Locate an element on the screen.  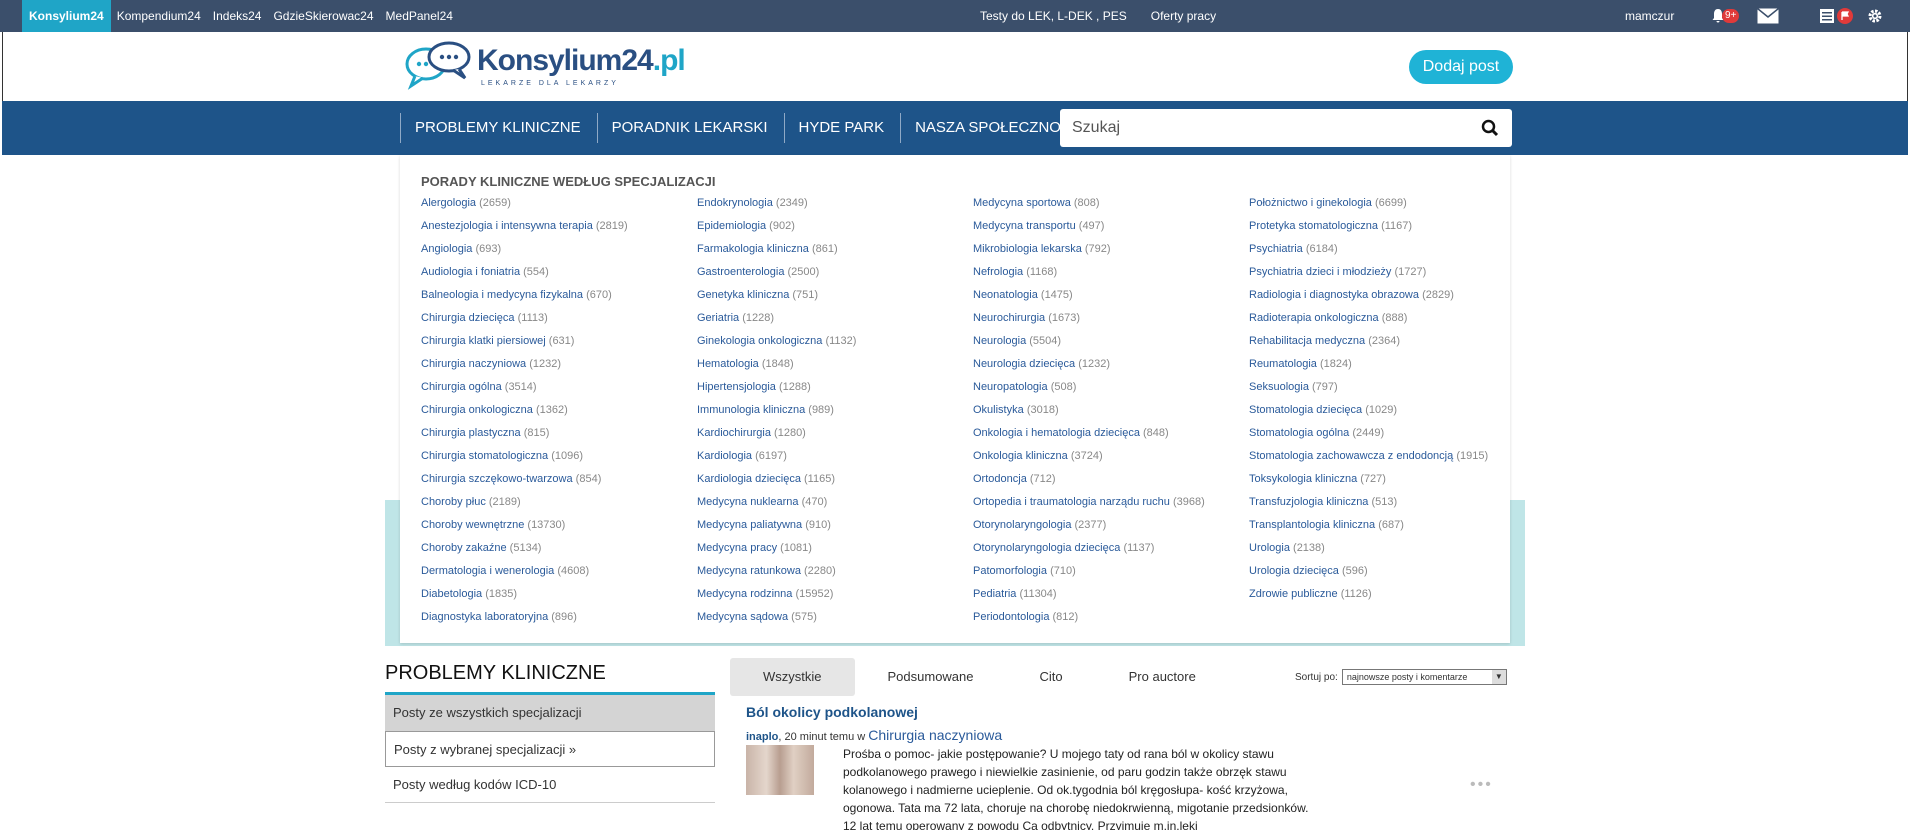
specialization-link: Immunologia kliniczna (989) is located at coordinates (835, 414).